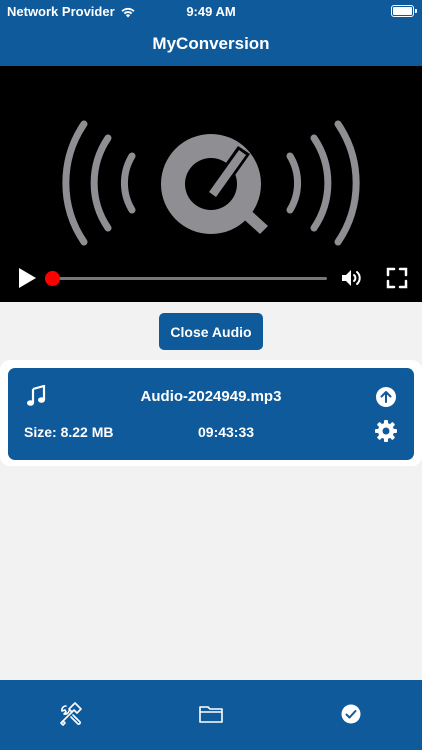  Describe the element at coordinates (351, 714) in the screenshot. I see `checkmark-icon` at that location.